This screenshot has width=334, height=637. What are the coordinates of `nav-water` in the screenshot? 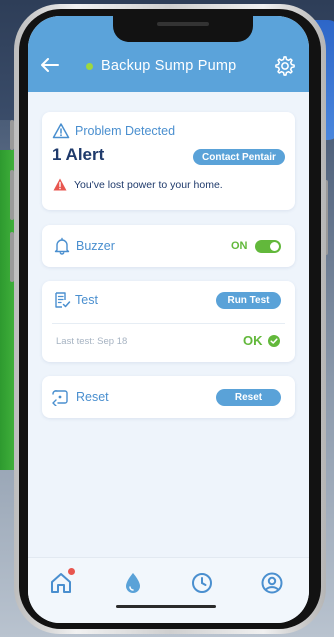 It's located at (133, 583).